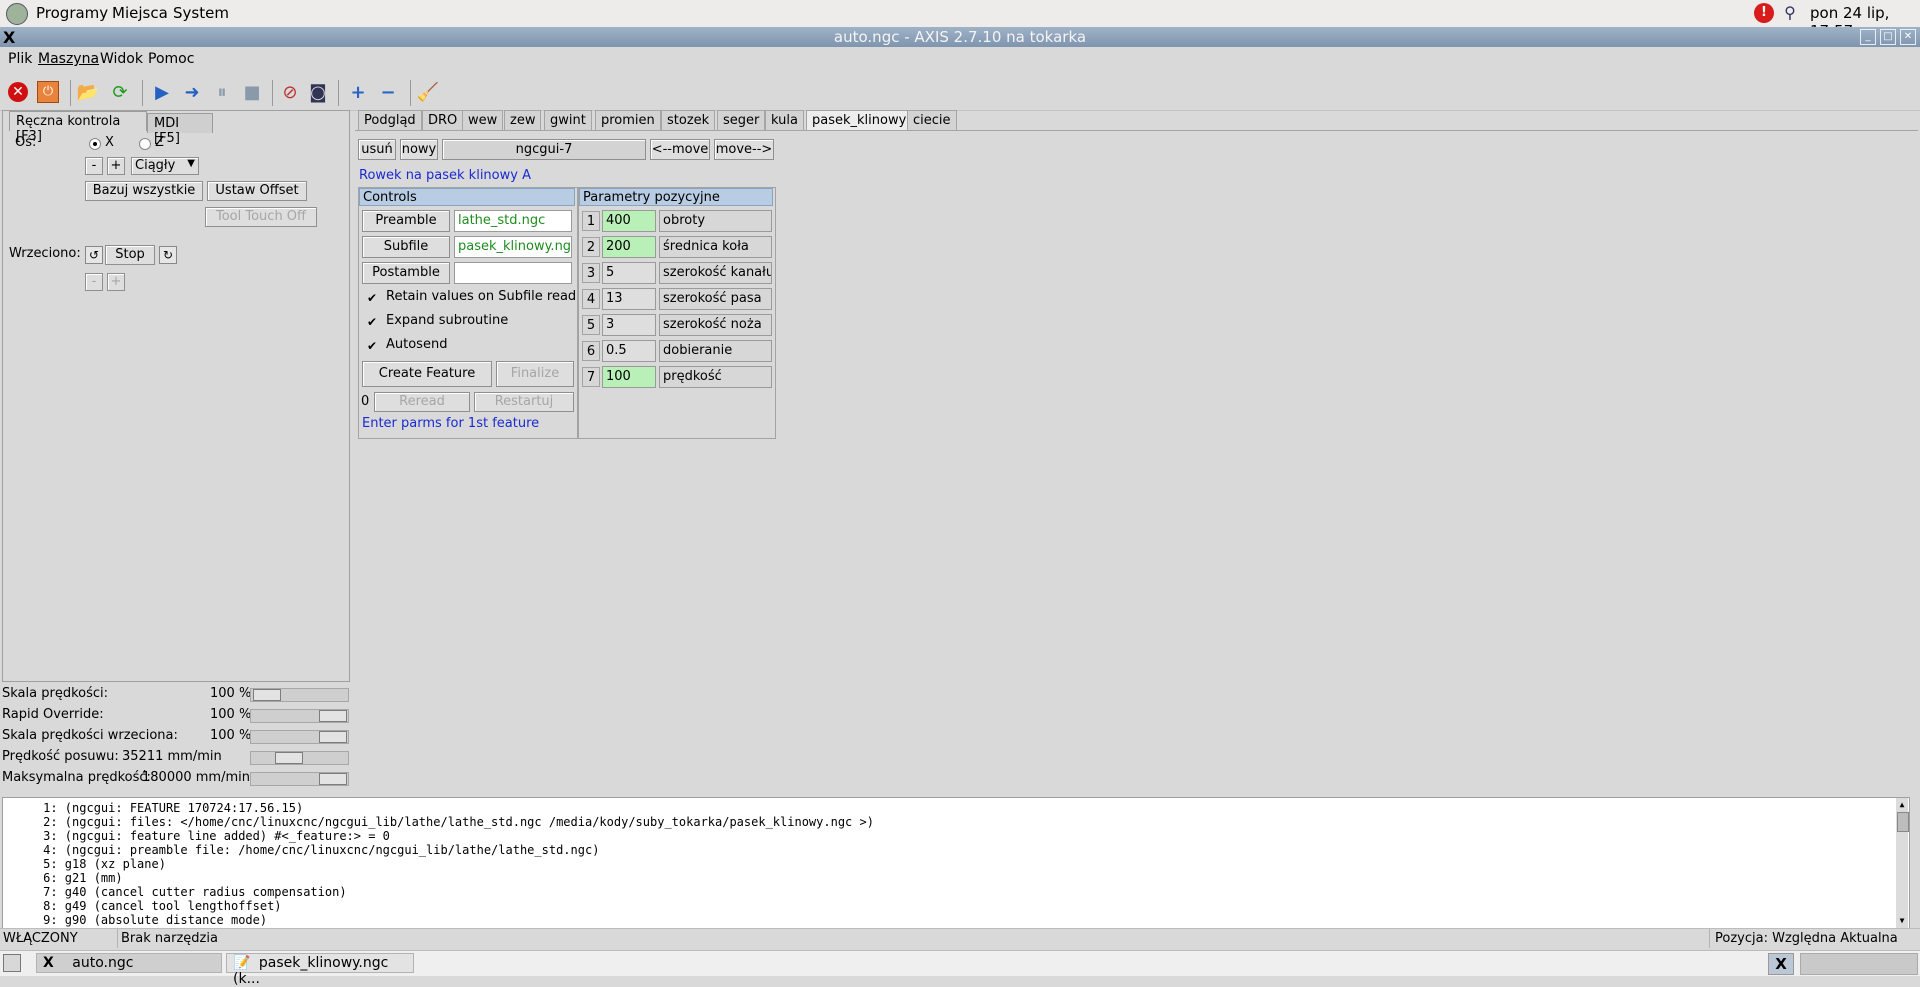 This screenshot has height=987, width=1920. Describe the element at coordinates (1908, 37) in the screenshot. I see `close-icon: ✕` at that location.